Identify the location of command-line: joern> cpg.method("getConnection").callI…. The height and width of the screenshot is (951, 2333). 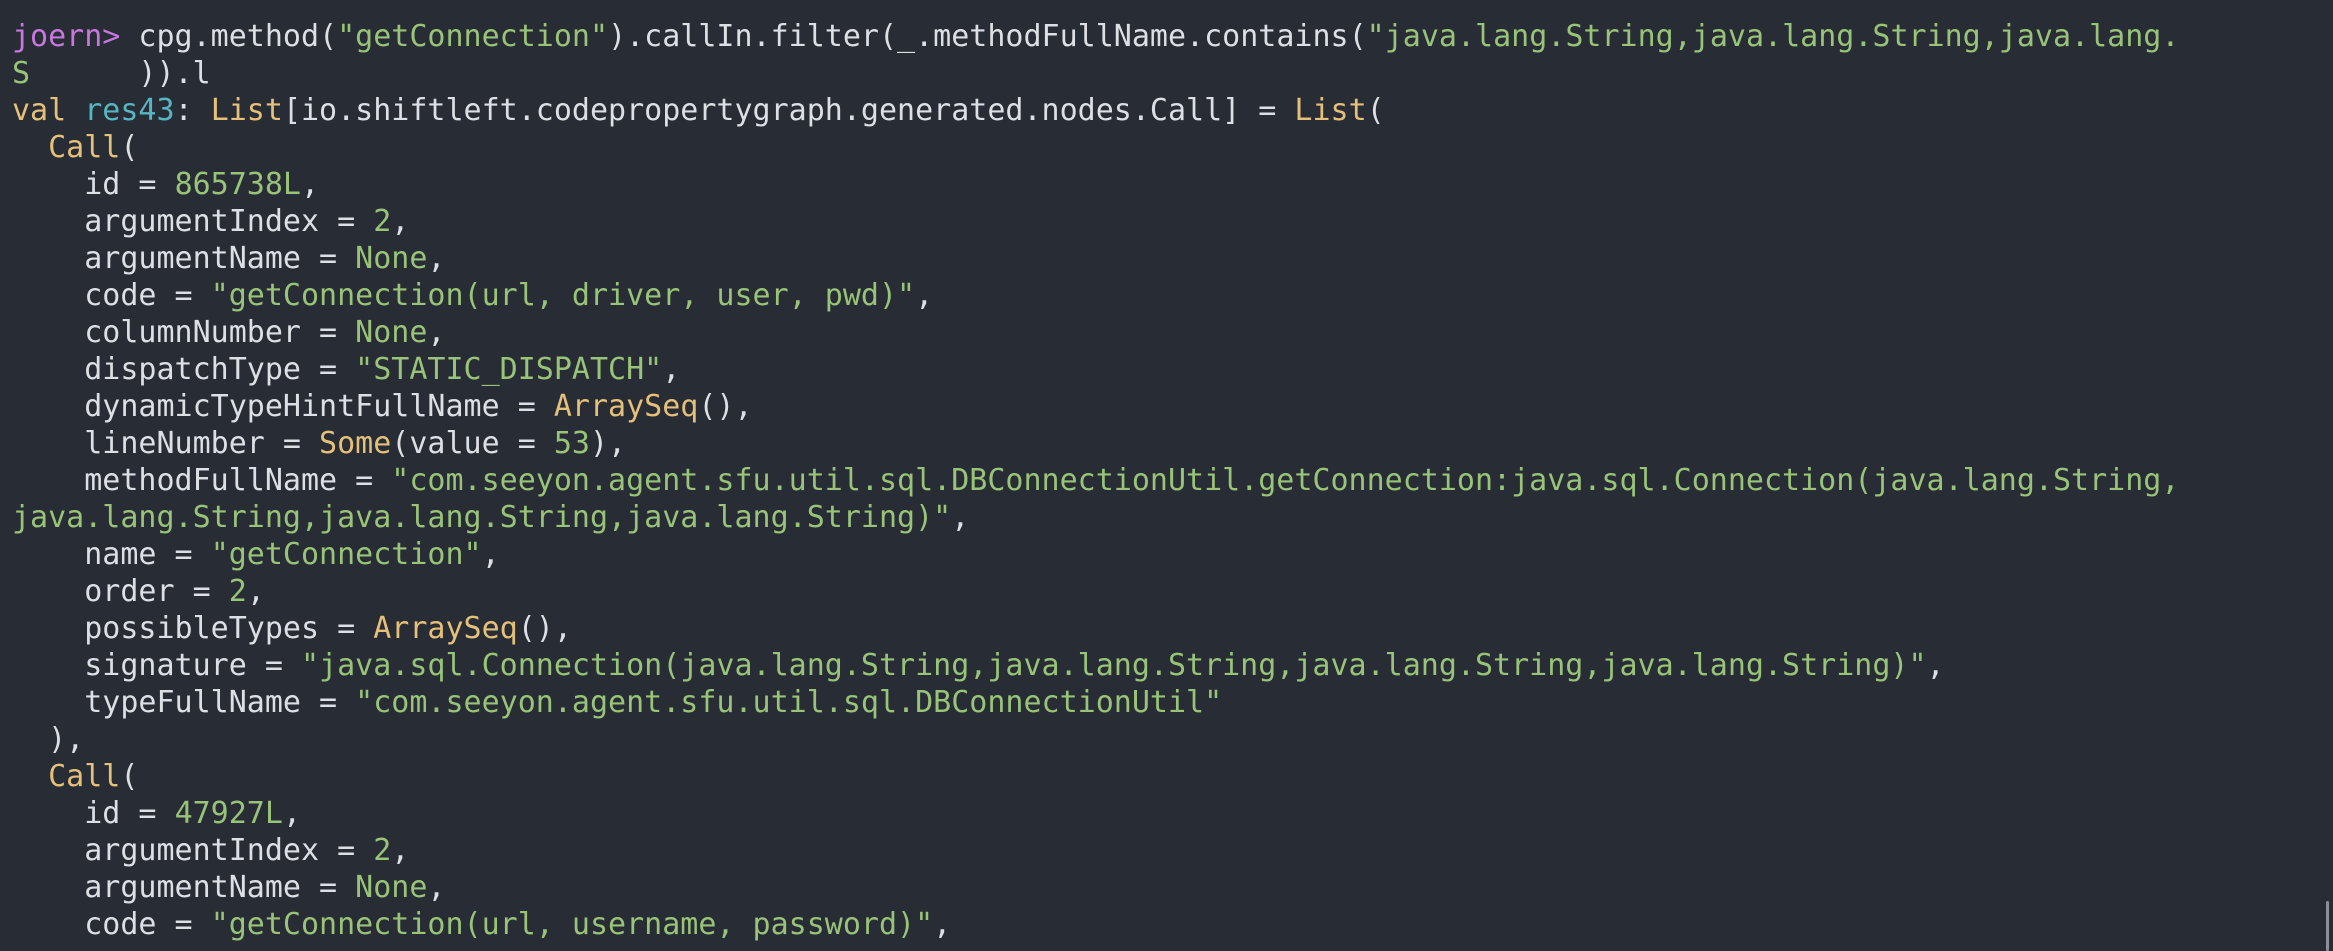
(1172, 36).